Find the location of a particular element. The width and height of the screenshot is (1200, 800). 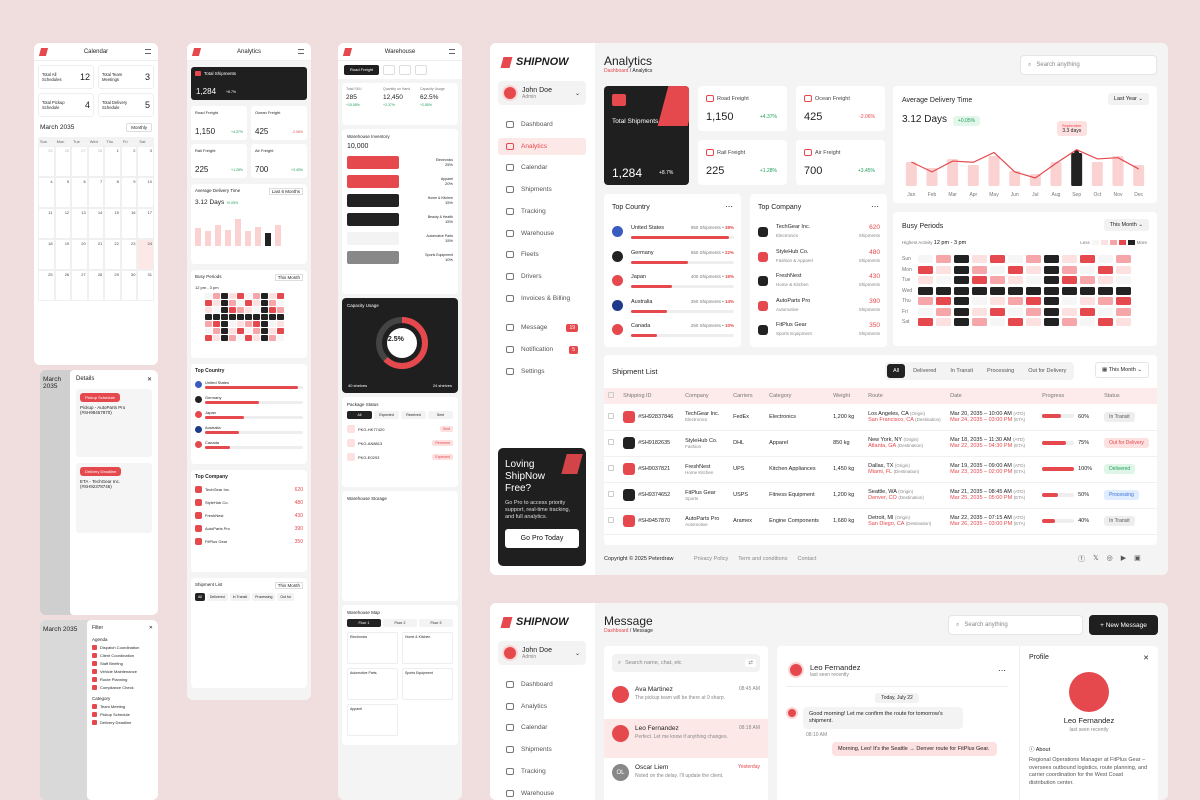

column-header: Weight is located at coordinates (847, 396).